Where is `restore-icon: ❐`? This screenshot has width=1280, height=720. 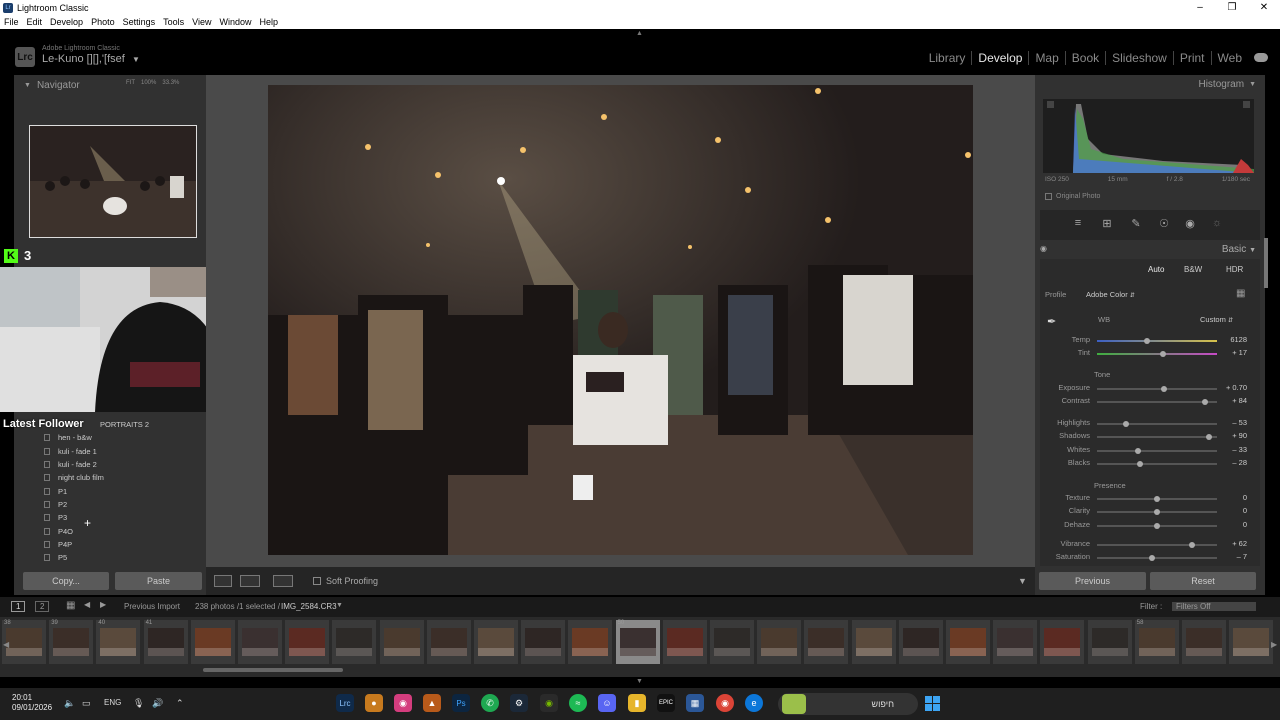
restore-icon: ❐ is located at coordinates (1232, 7).